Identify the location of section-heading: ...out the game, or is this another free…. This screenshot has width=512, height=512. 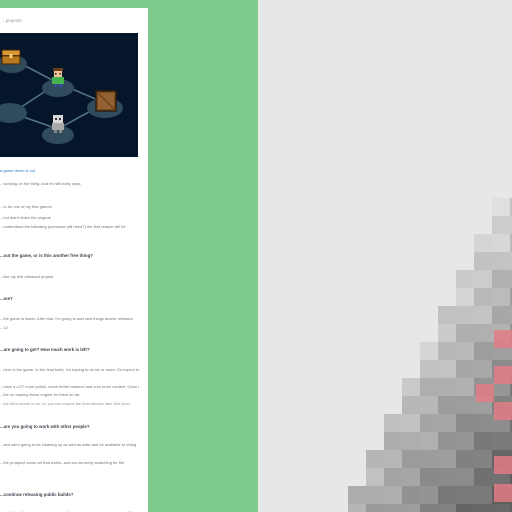
(46, 255).